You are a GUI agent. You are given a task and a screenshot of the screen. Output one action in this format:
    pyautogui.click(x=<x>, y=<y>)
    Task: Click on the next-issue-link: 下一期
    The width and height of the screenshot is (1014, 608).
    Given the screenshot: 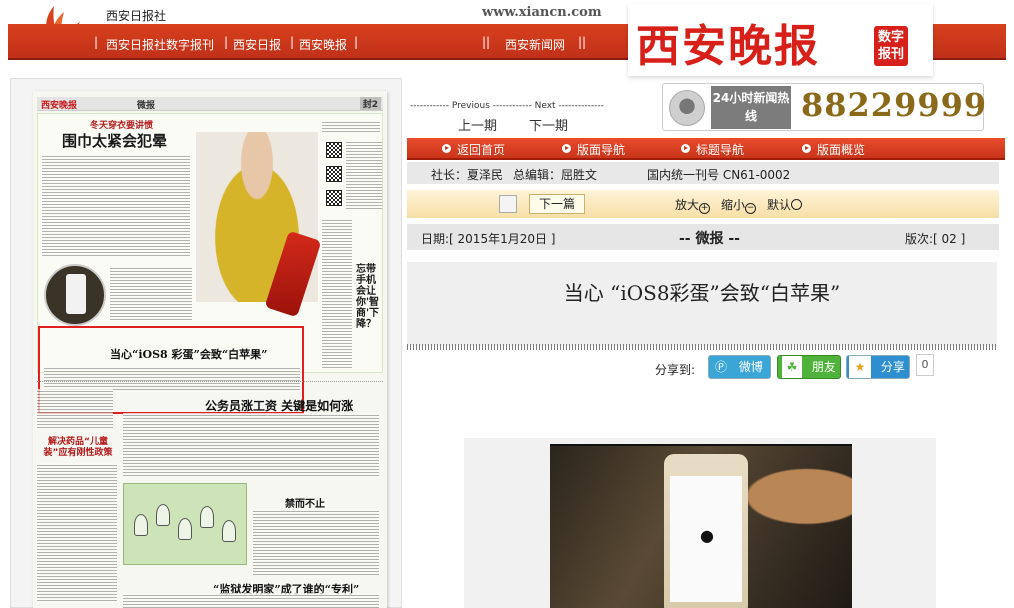 What is the action you would take?
    pyautogui.click(x=548, y=124)
    